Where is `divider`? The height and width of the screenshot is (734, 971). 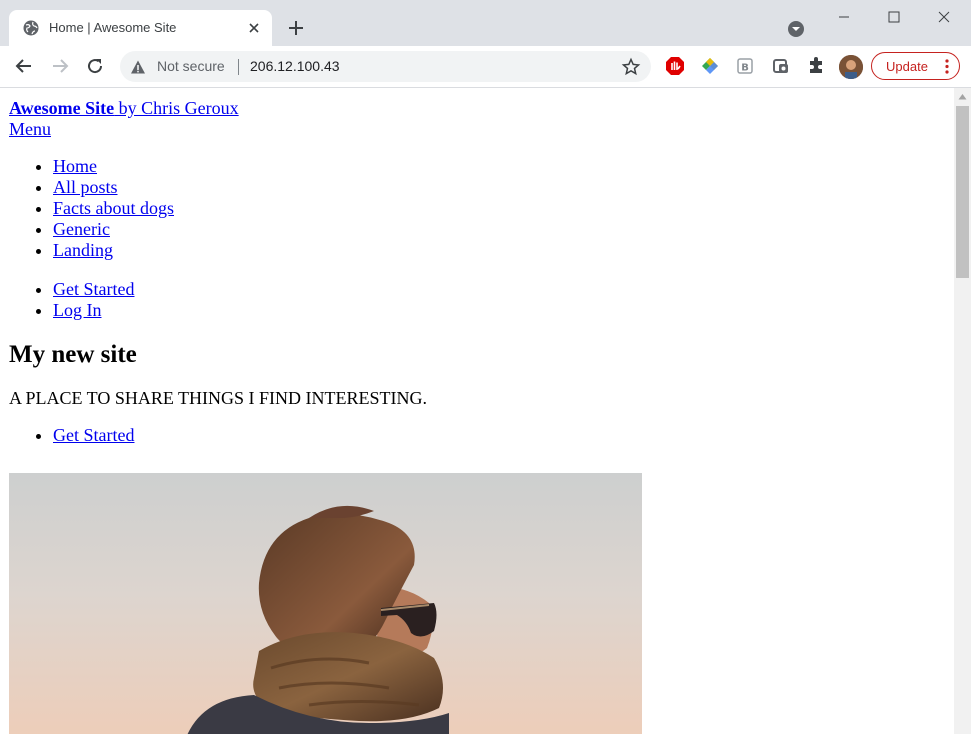
divider is located at coordinates (238, 67).